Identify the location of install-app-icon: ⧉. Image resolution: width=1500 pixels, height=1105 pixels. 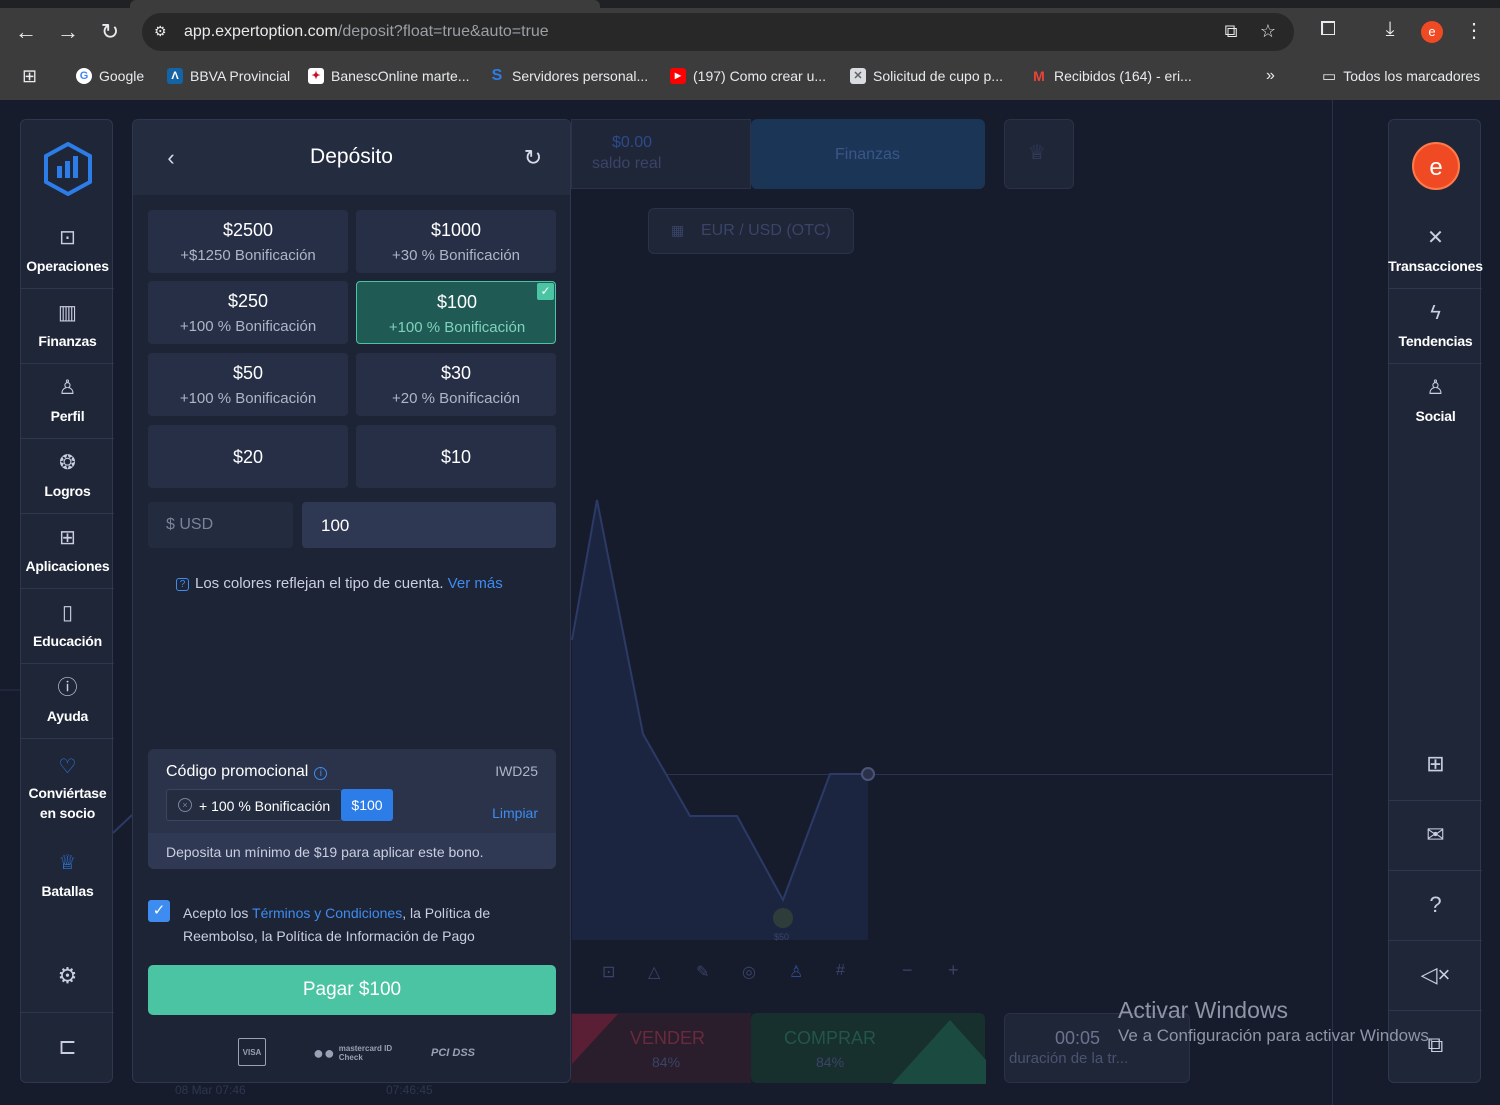
(1231, 32).